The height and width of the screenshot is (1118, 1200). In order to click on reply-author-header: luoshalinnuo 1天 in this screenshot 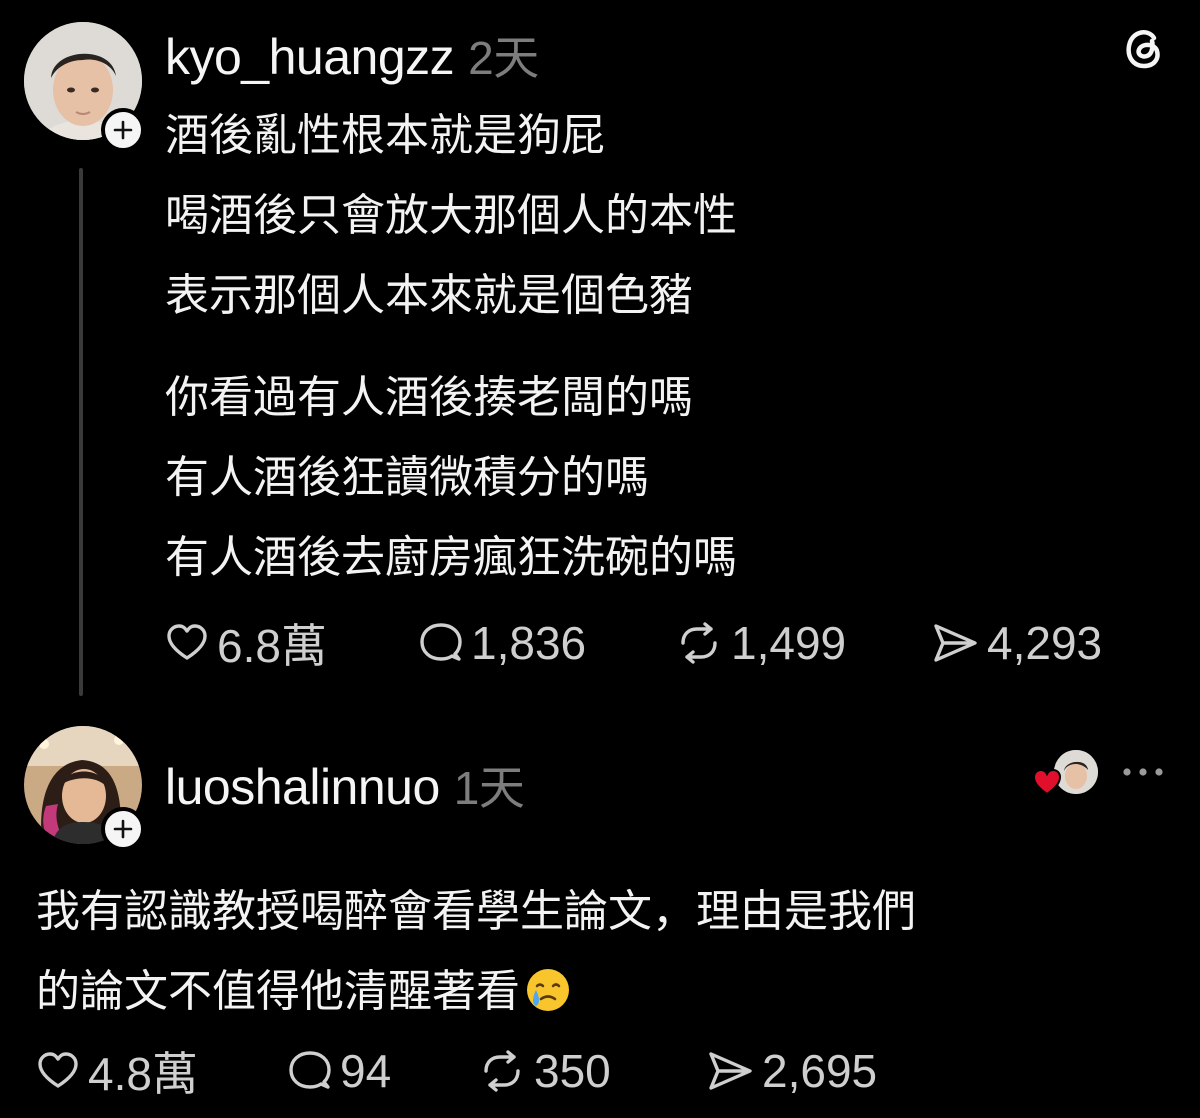, I will do `click(345, 785)`.